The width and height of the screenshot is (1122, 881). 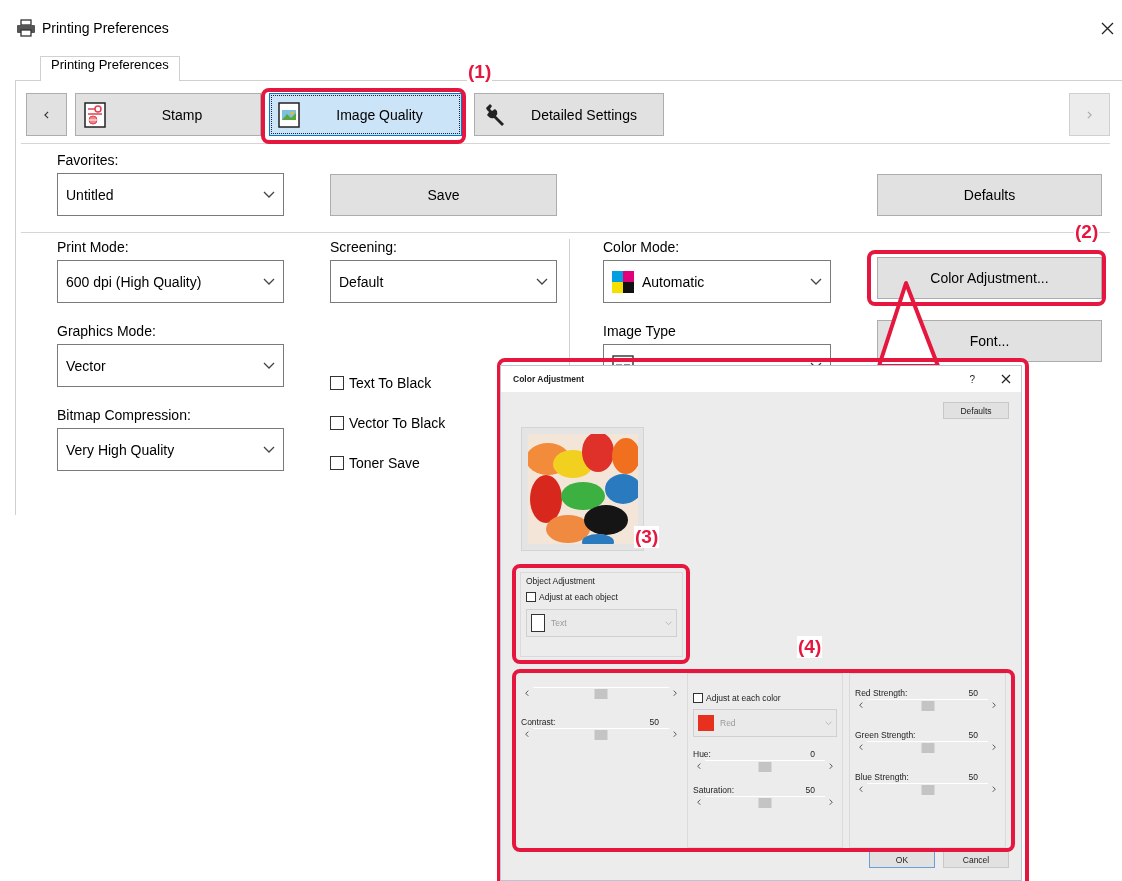 What do you see at coordinates (26, 28) in the screenshot?
I see `printer-icon` at bounding box center [26, 28].